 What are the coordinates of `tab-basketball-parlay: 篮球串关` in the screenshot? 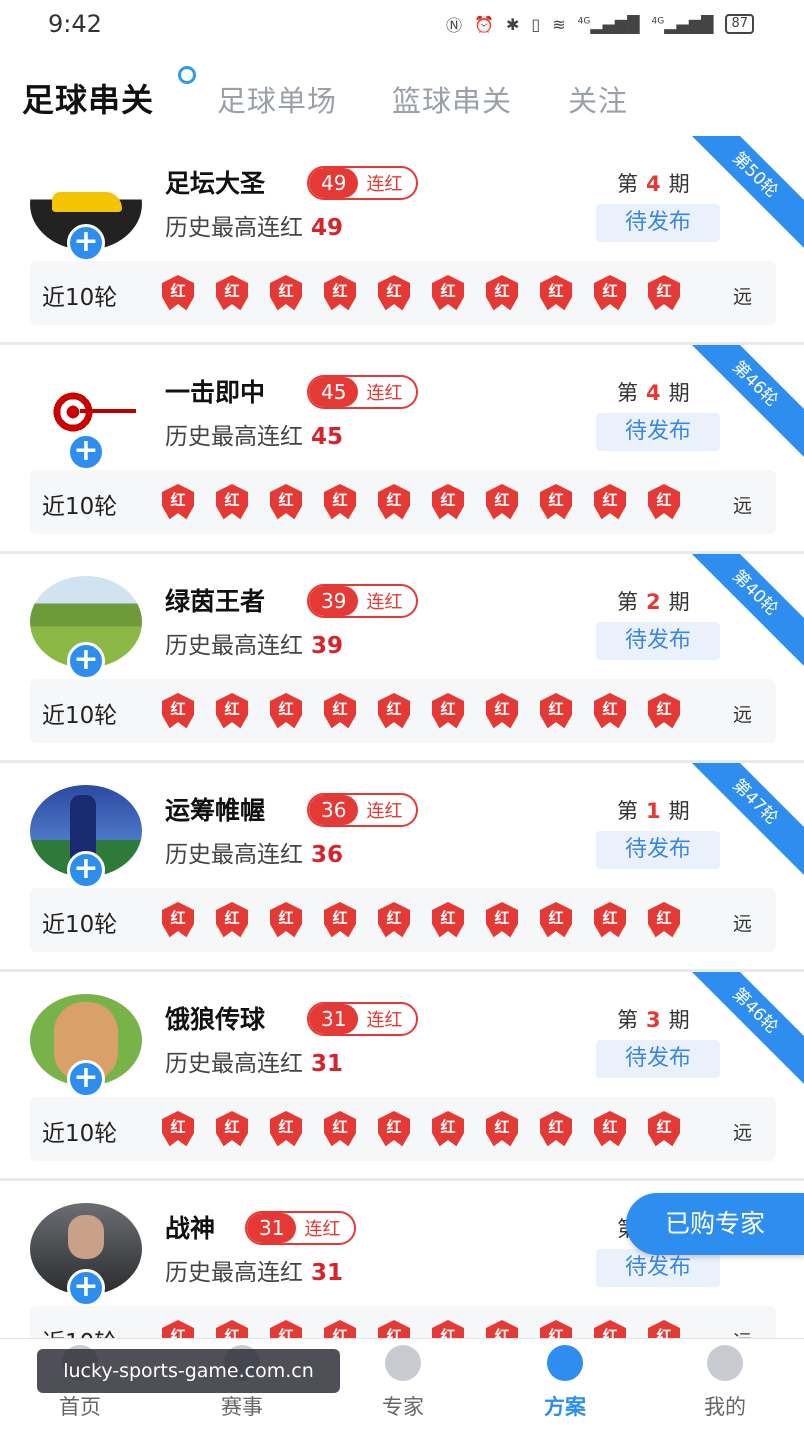 It's located at (452, 99).